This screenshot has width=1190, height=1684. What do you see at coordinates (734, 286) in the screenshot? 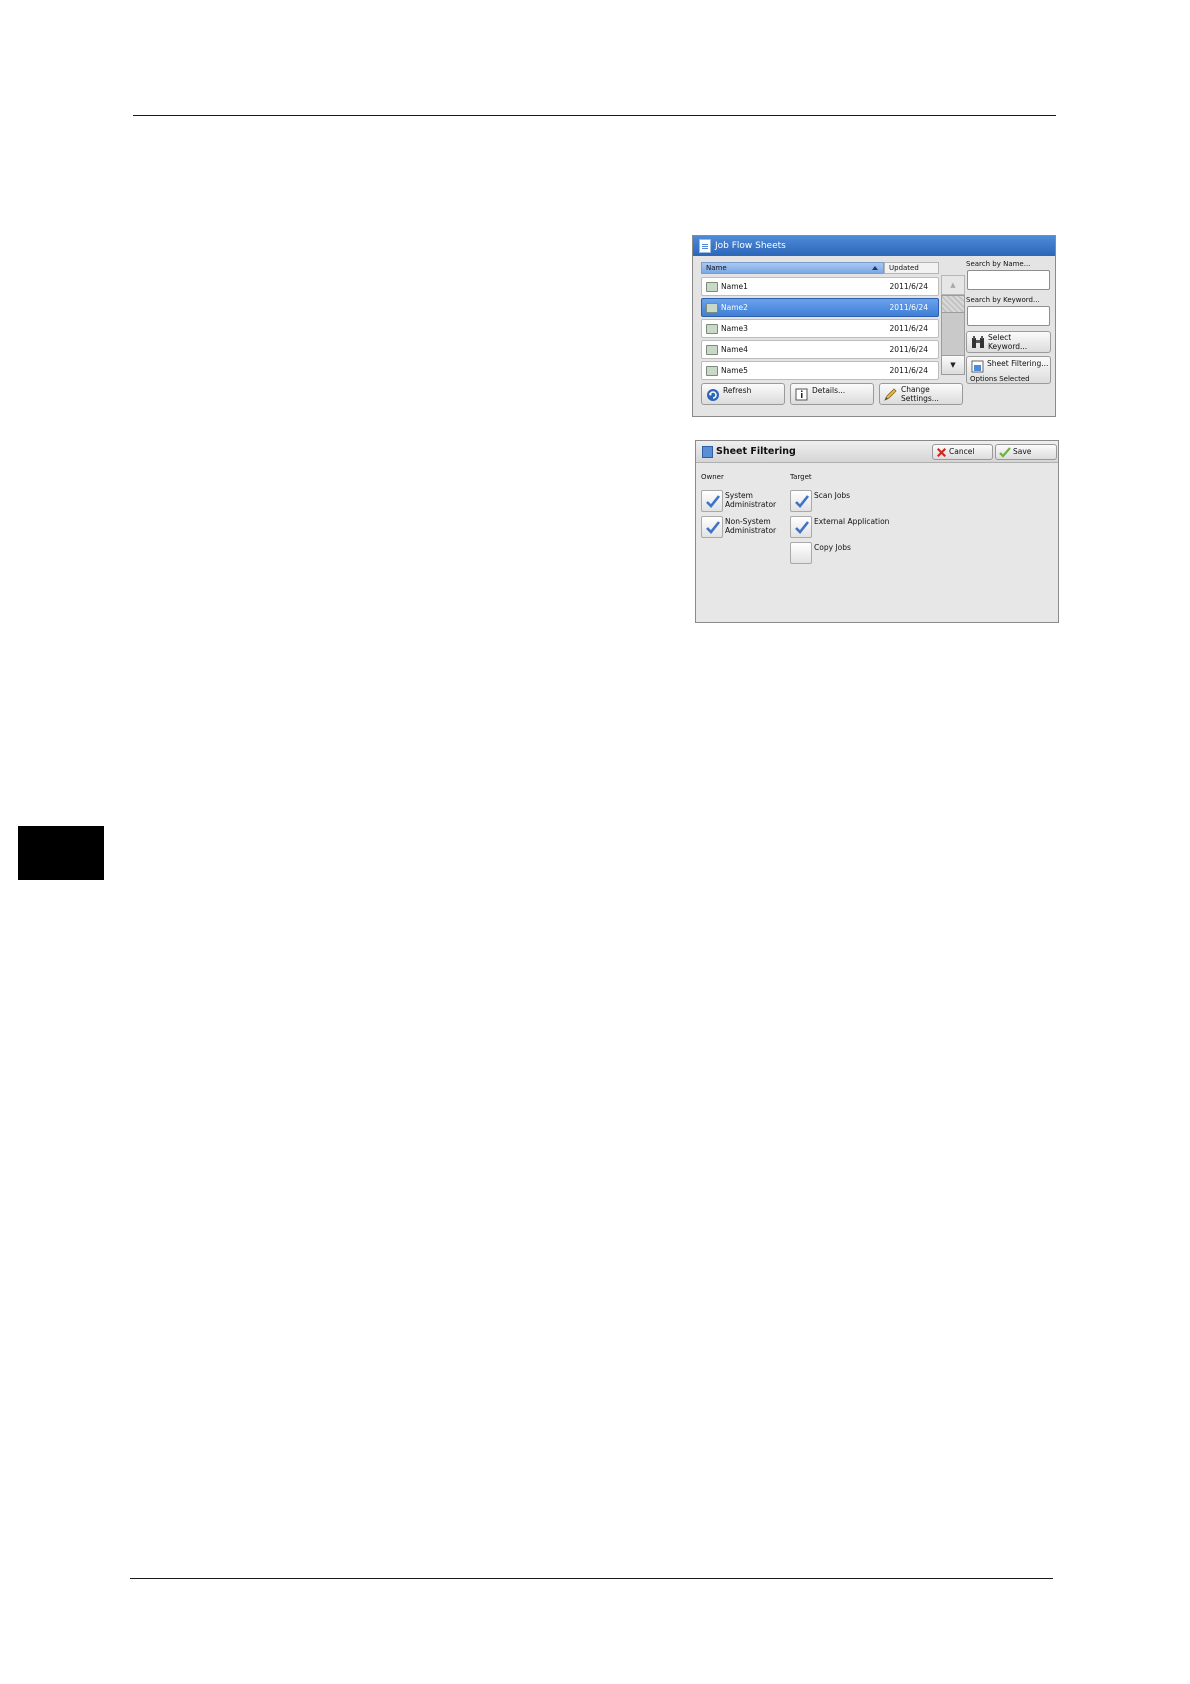
I see `row-name: Name1` at bounding box center [734, 286].